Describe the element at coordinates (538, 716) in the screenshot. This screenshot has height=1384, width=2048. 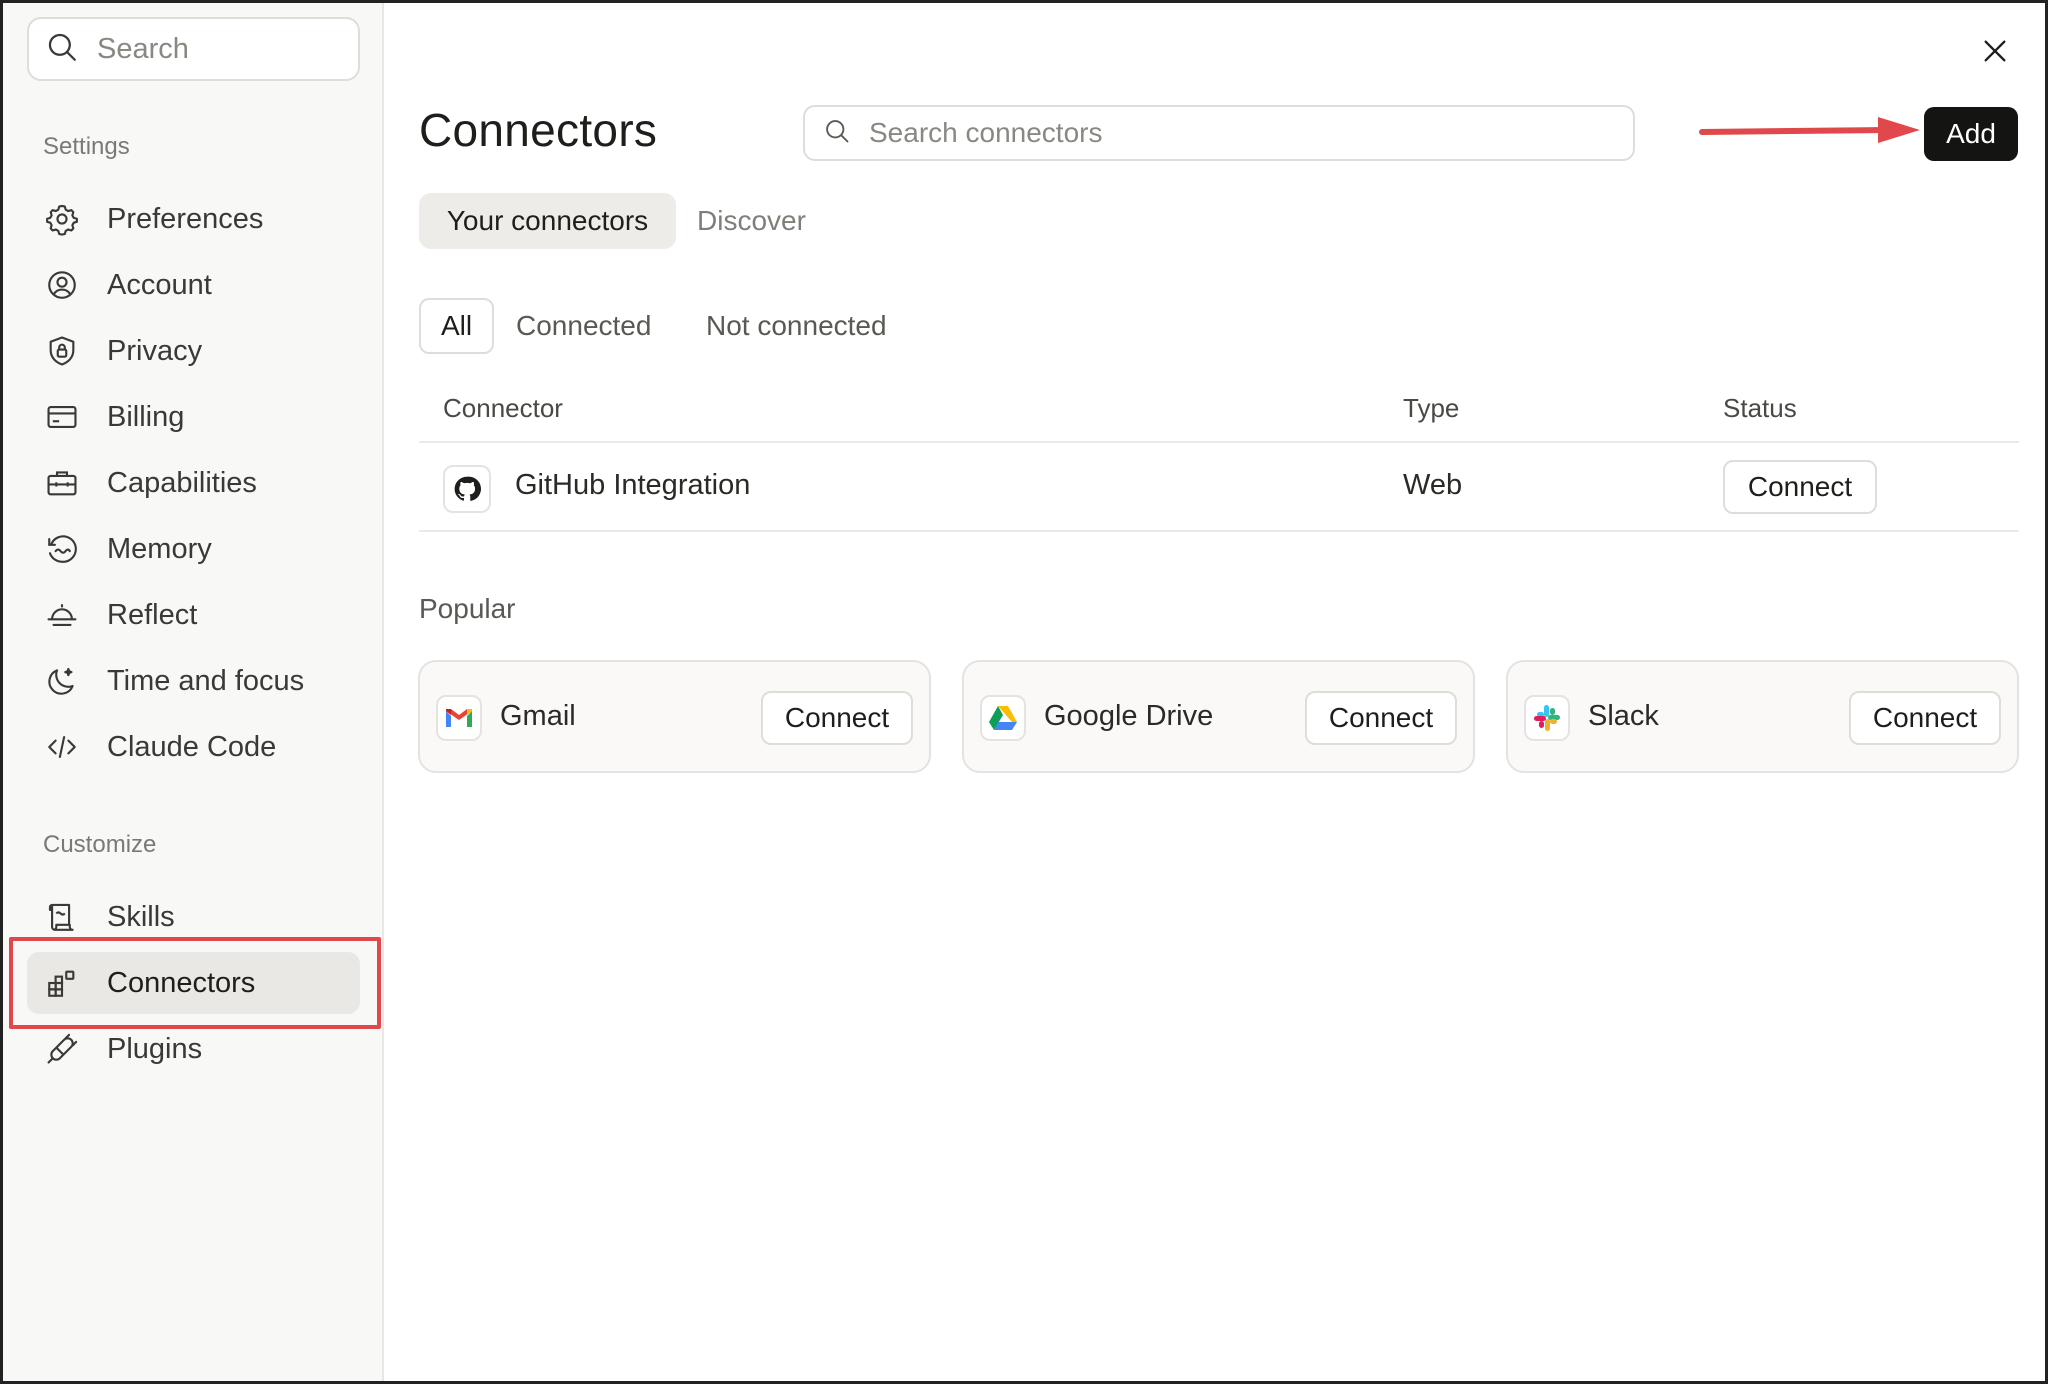
I see `popular-card-name: Gmail` at that location.